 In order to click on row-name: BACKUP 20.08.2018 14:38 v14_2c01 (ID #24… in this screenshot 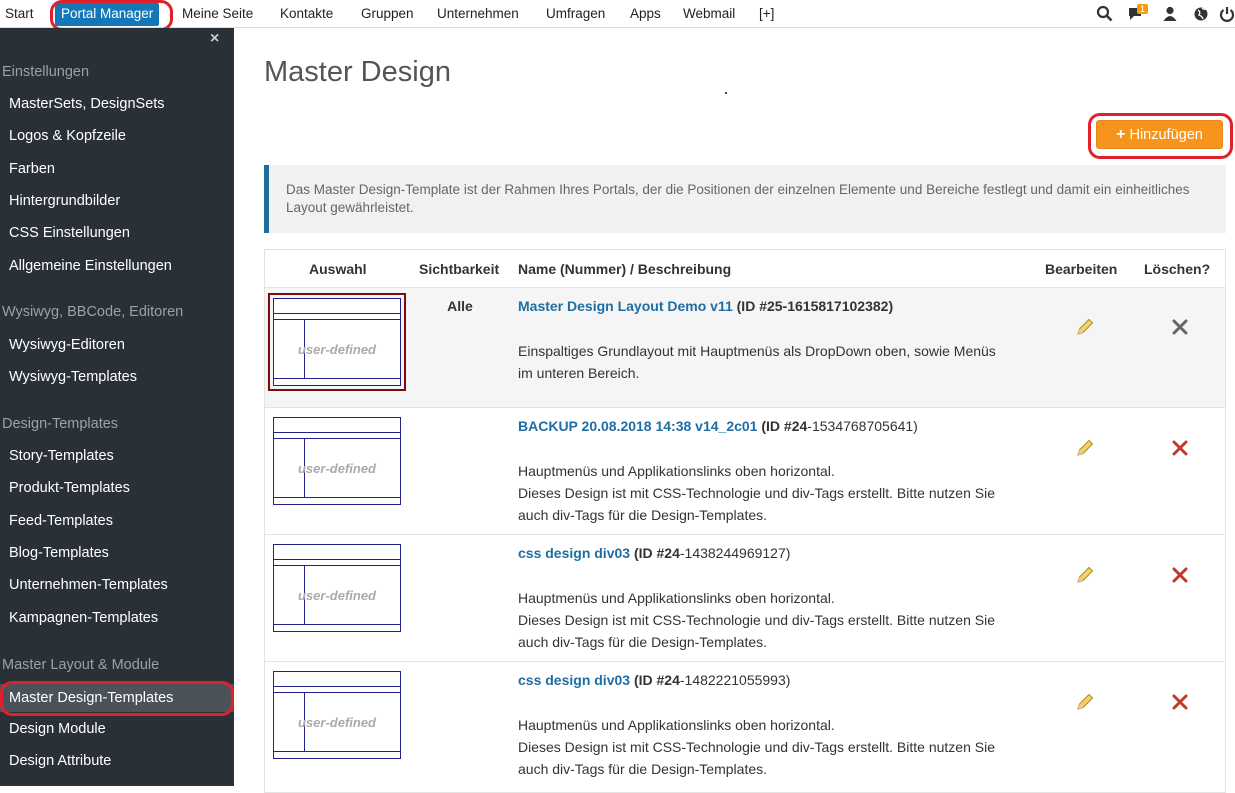, I will do `click(718, 426)`.